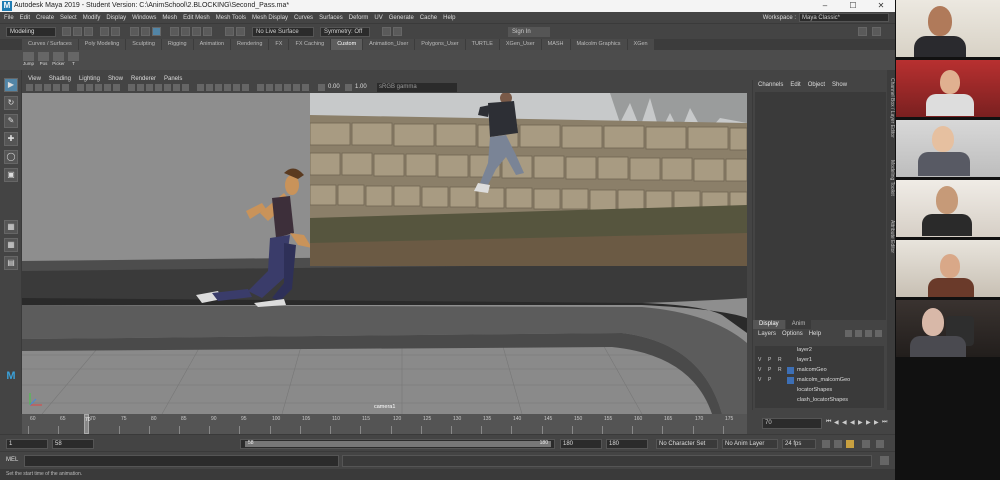  I want to click on move-tool-icon: ✚, so click(11, 139).